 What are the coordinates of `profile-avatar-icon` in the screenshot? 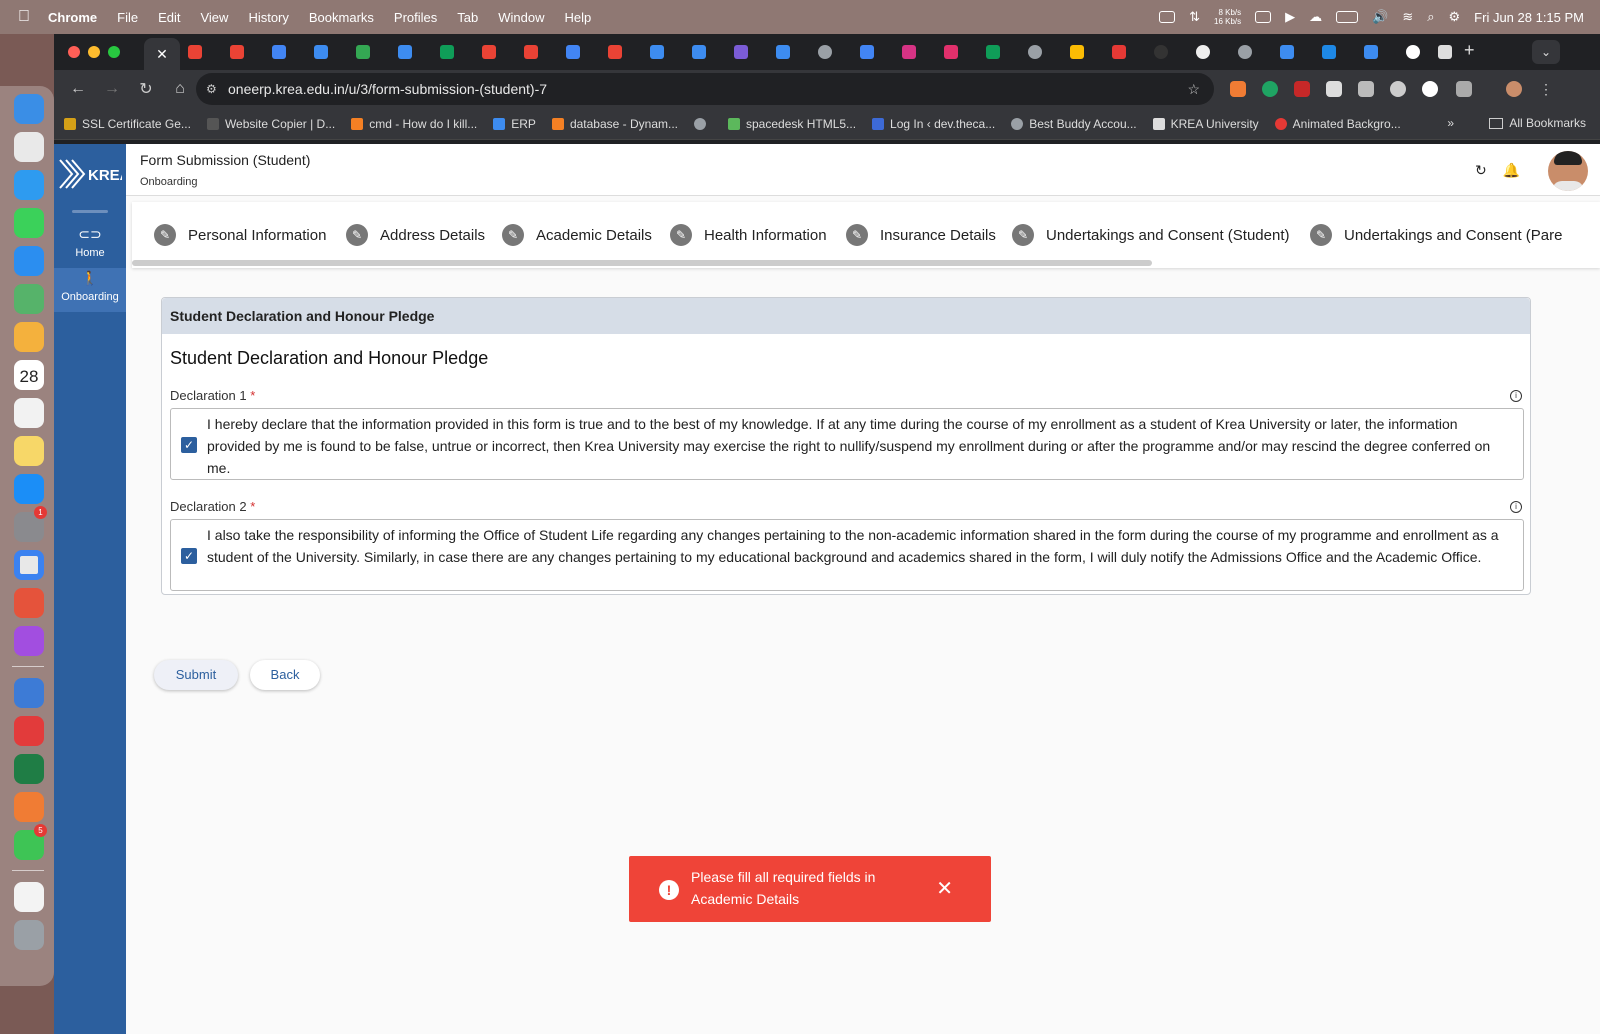 It's located at (1514, 89).